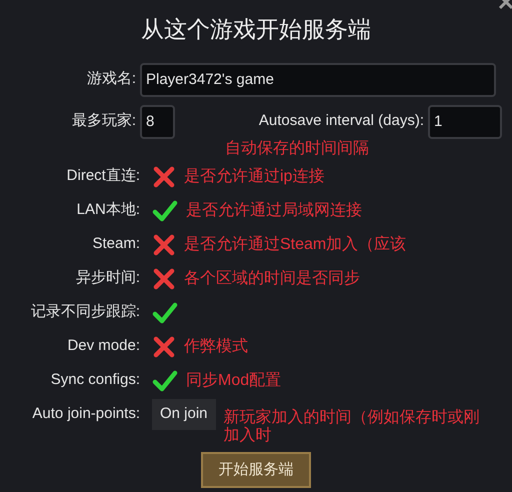 The image size is (512, 492). I want to click on annotation-text: 各个区域的时间是否同步, so click(272, 279).